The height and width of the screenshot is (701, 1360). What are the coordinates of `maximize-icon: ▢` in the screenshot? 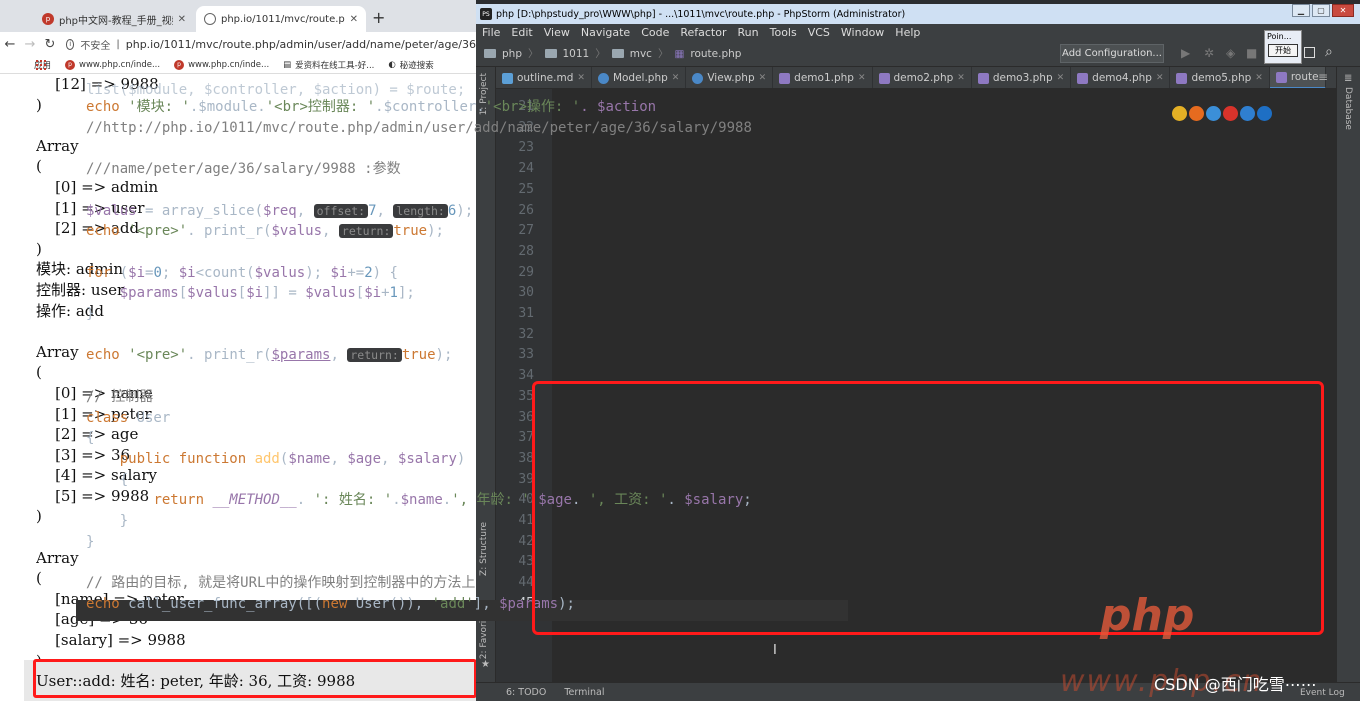 It's located at (1321, 10).